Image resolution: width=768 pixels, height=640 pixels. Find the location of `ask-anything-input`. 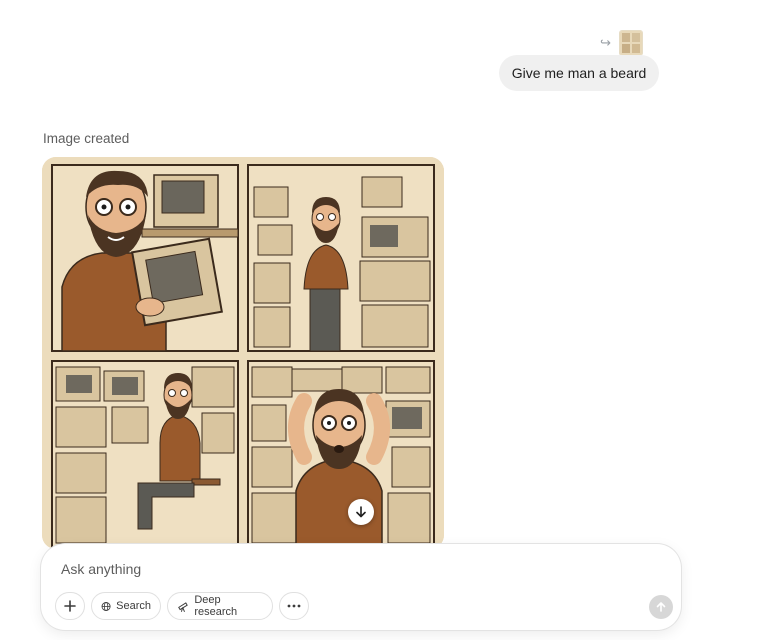

ask-anything-input is located at coordinates (341, 569).